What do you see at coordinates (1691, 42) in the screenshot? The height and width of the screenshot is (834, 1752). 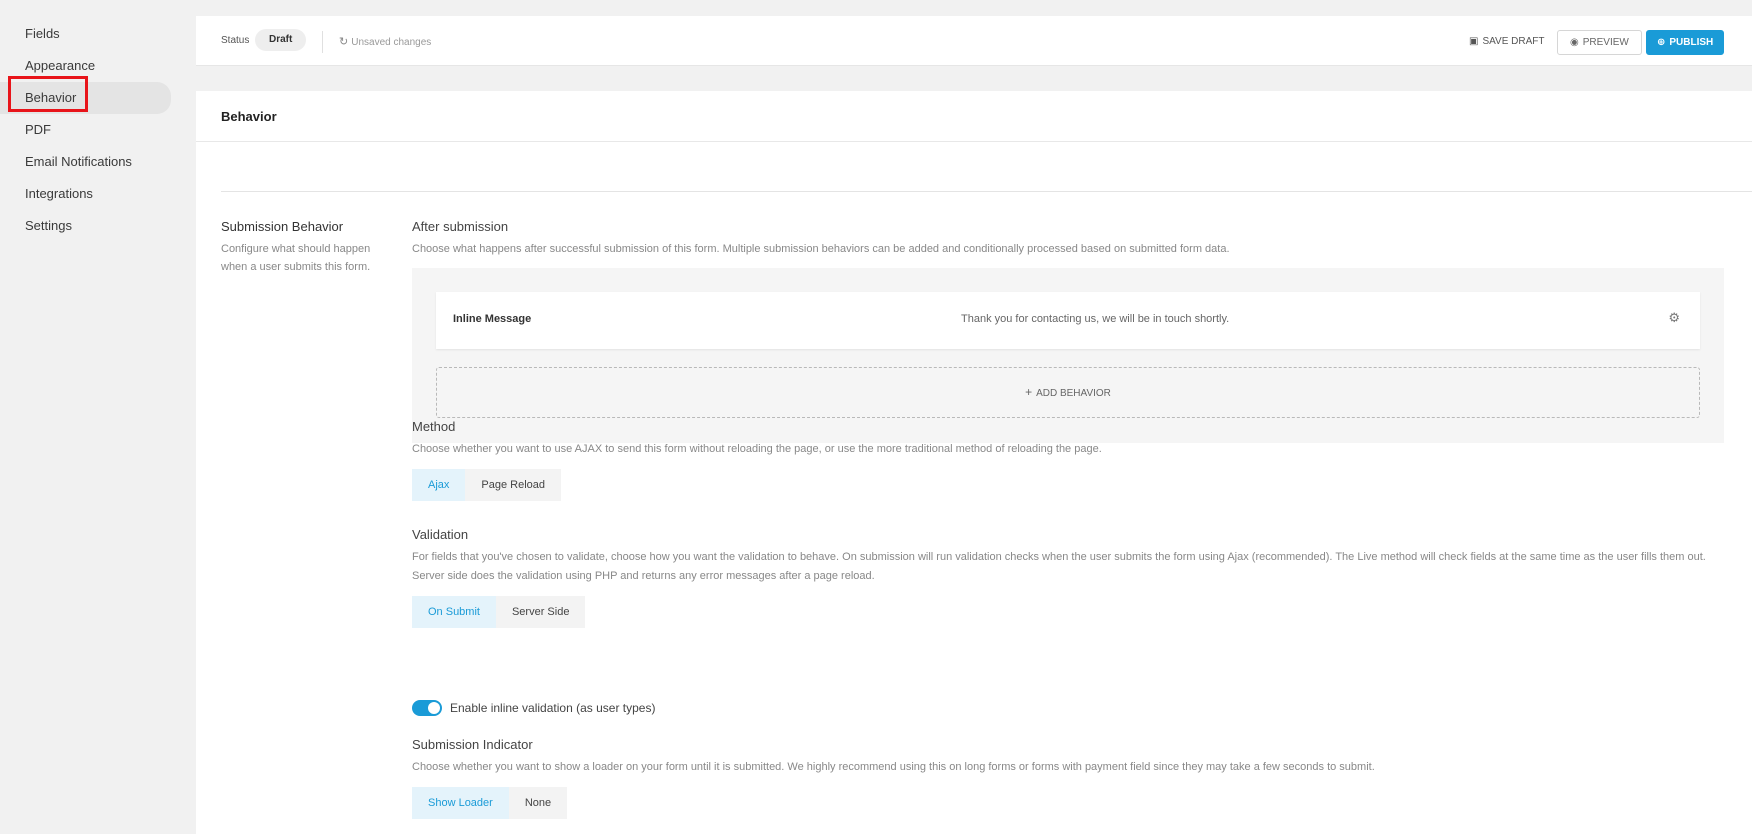 I see `publish-label: PUBLISH` at bounding box center [1691, 42].